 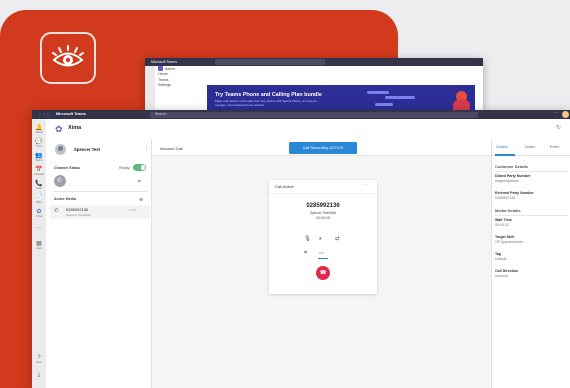 What do you see at coordinates (163, 74) in the screenshot?
I see `back-nav-label: Home` at bounding box center [163, 74].